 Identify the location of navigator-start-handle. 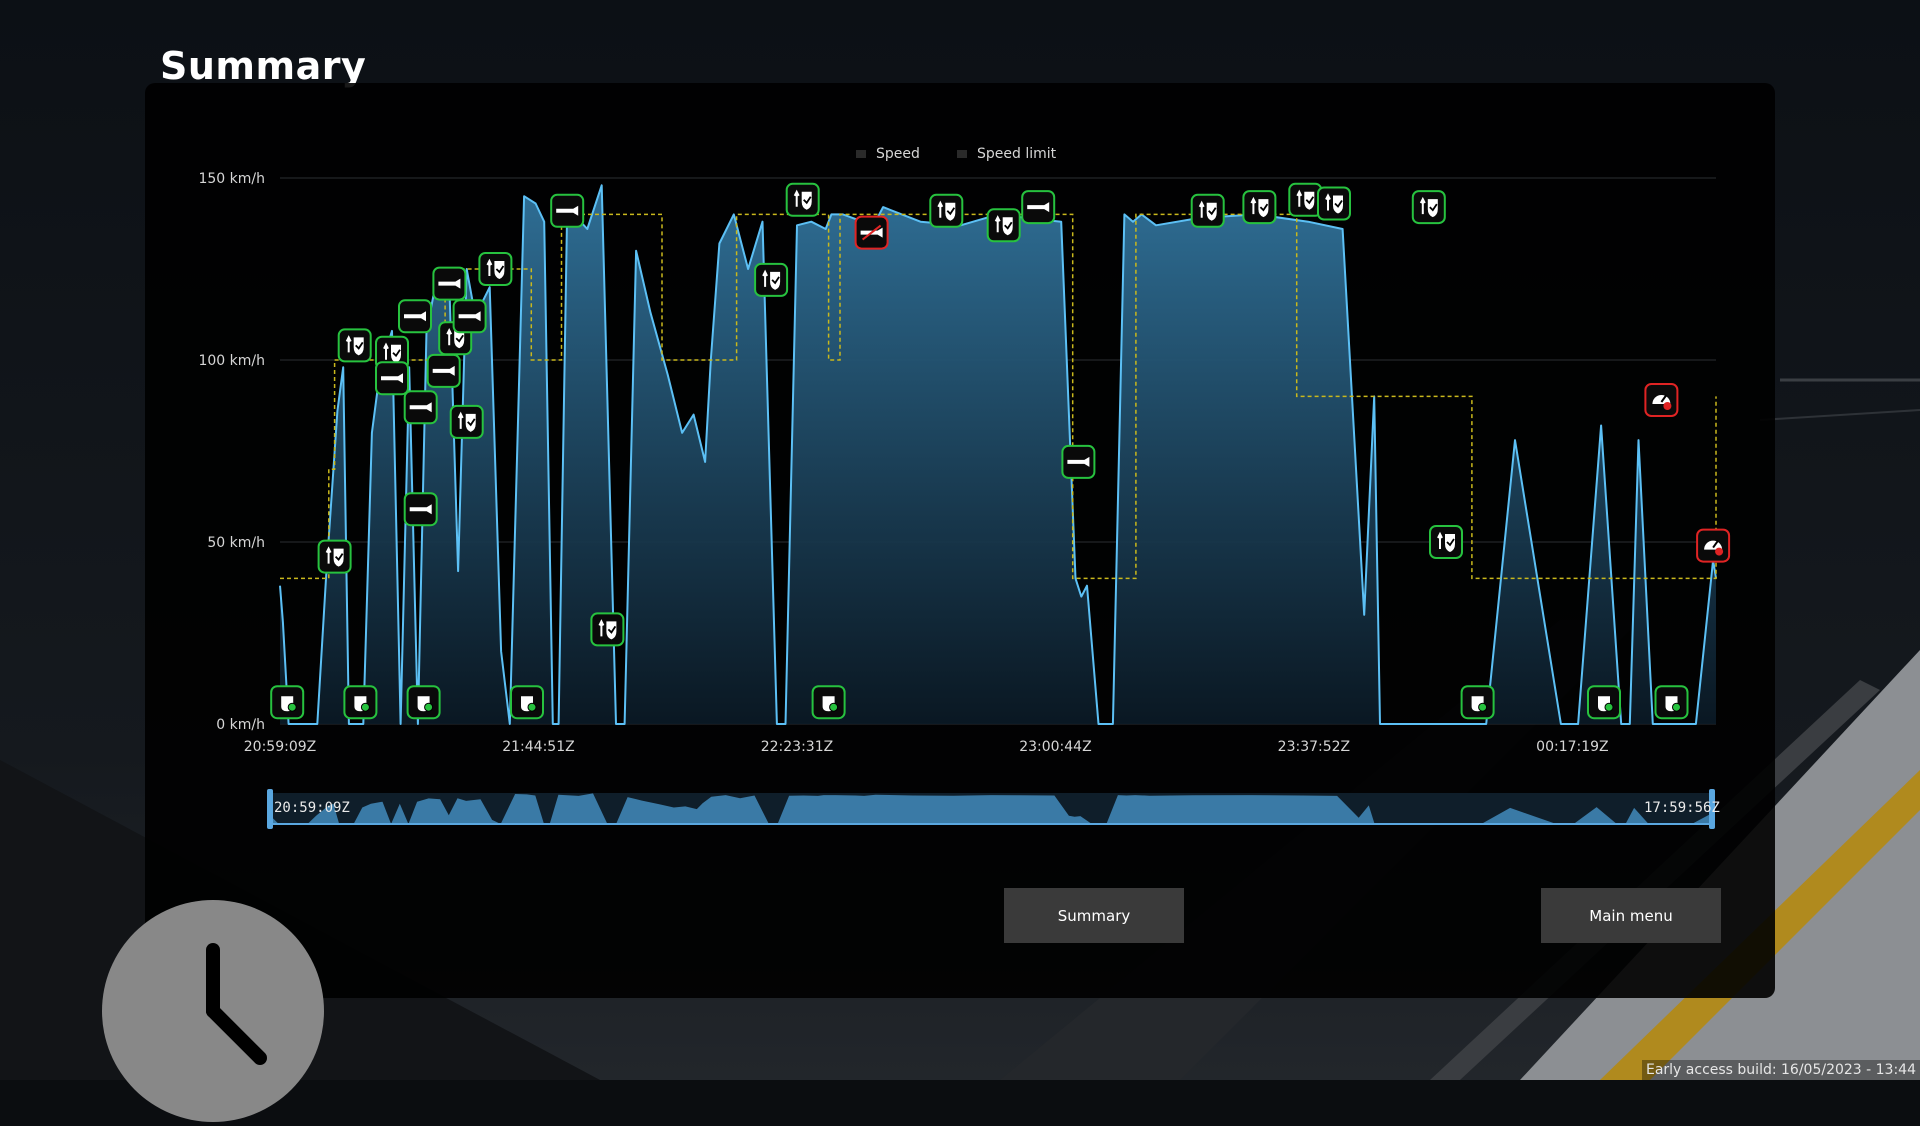
(270, 809).